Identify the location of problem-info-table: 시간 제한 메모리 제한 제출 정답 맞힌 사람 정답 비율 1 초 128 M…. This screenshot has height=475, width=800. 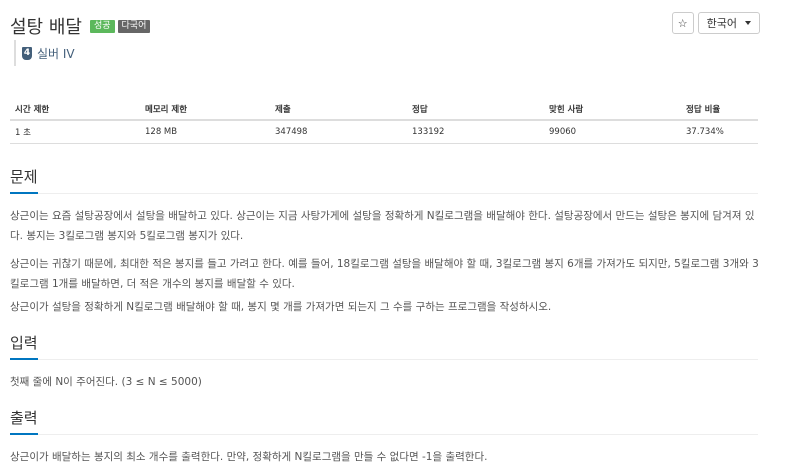
(384, 121).